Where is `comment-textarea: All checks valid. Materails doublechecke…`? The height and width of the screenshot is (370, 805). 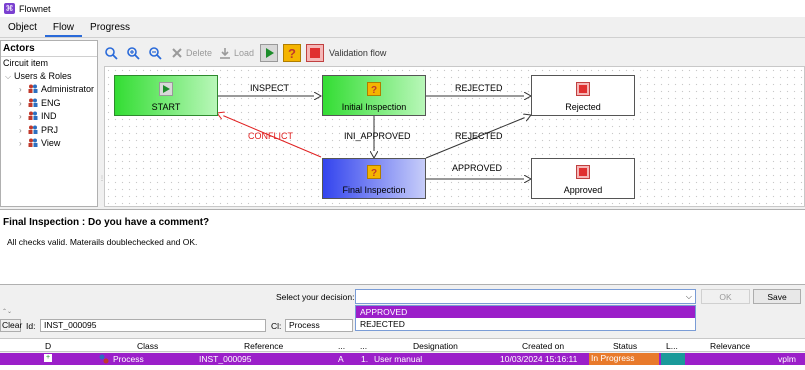 comment-textarea: All checks valid. Materails doublechecke… is located at coordinates (402, 258).